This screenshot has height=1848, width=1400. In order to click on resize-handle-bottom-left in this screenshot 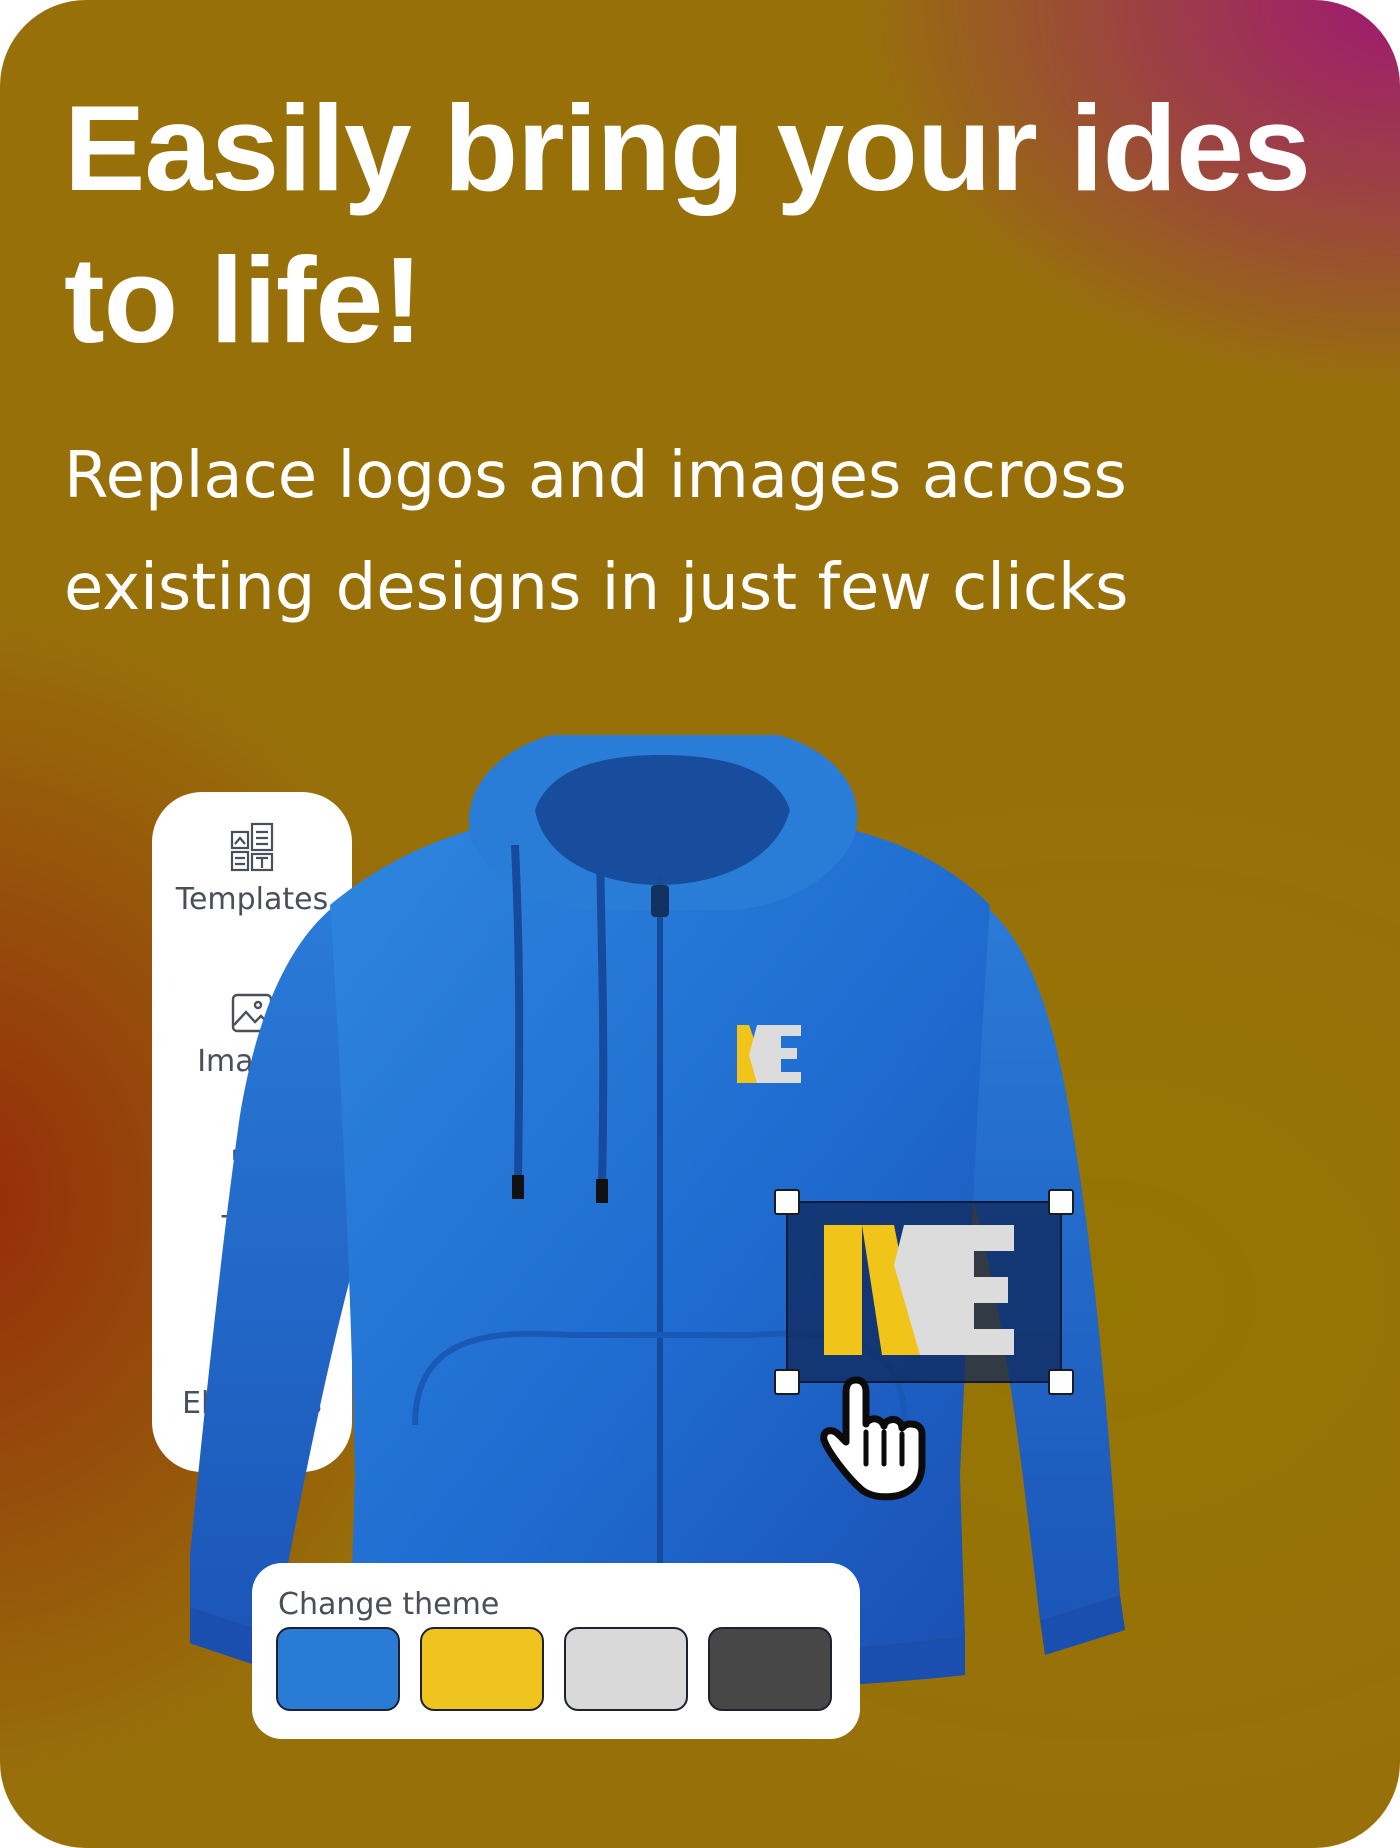, I will do `click(787, 1382)`.